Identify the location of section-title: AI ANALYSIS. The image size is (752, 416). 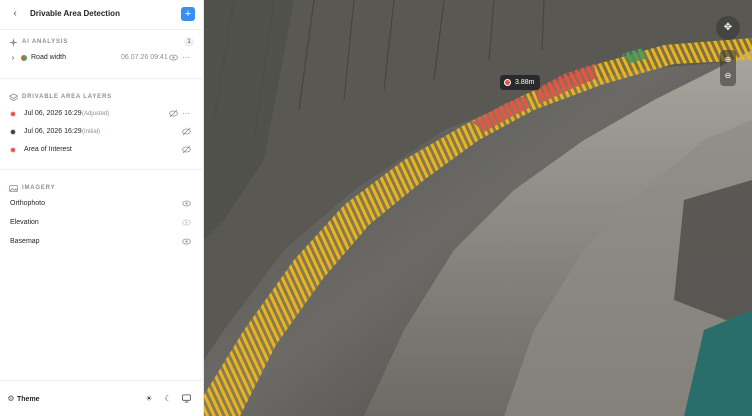
(45, 42).